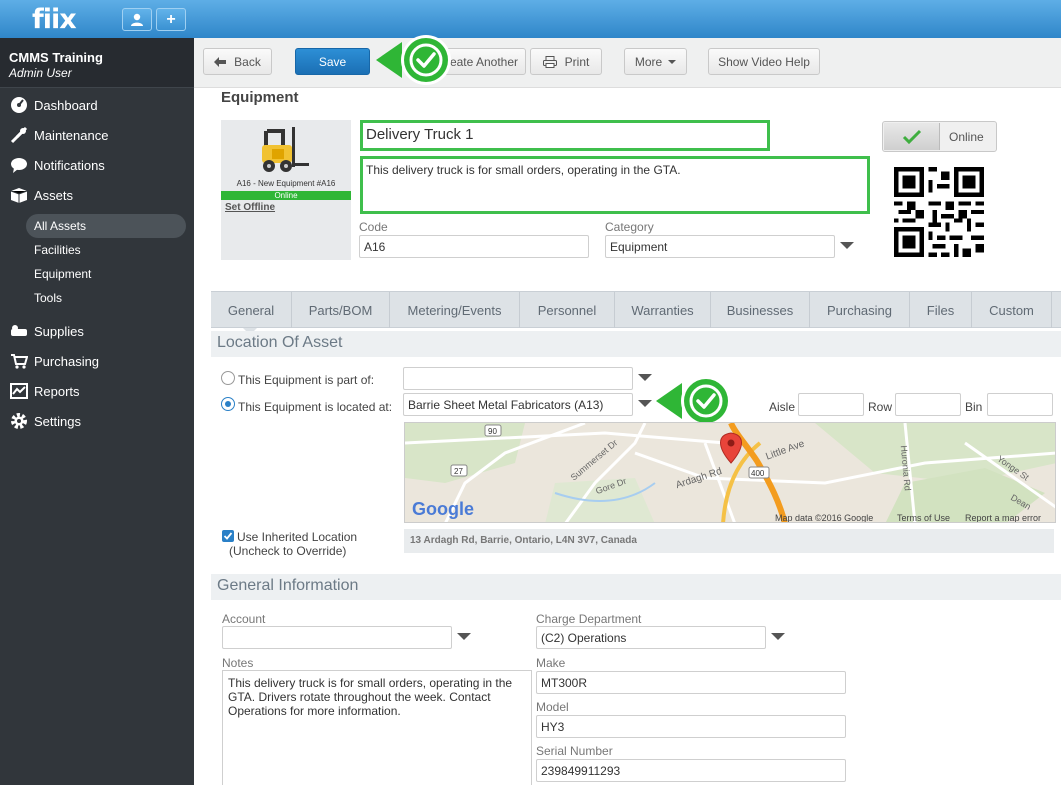  I want to click on category-dropdown-caret-icon, so click(847, 245).